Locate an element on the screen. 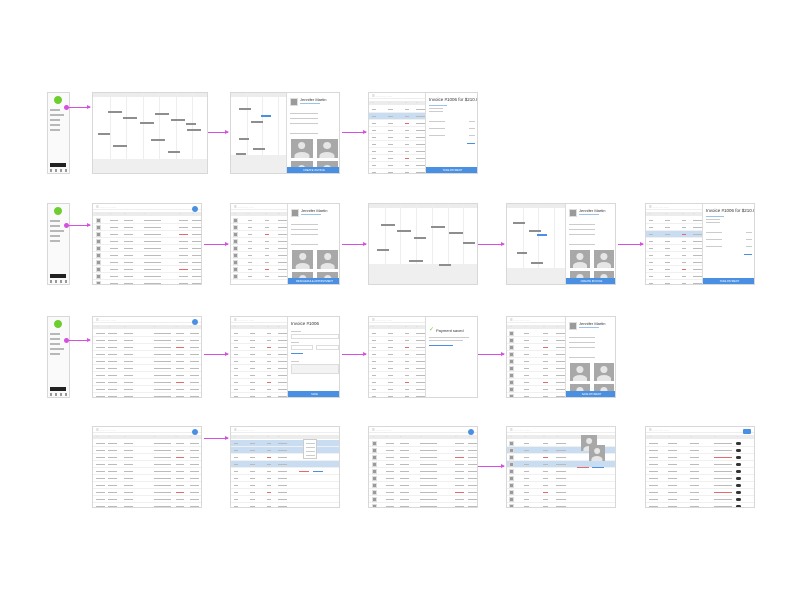 This screenshot has width=800, height=600. primary-button: CREATE INVOICE is located at coordinates (313, 170).